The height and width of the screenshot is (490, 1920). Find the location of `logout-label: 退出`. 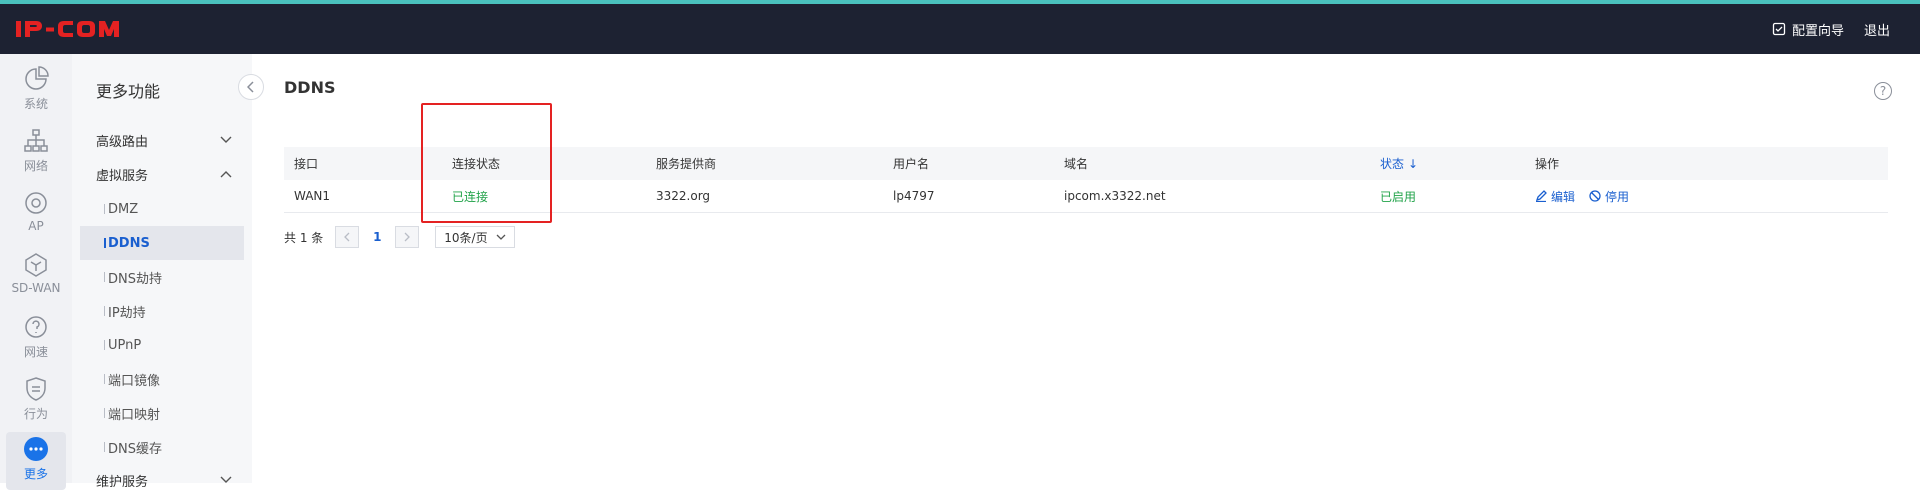

logout-label: 退出 is located at coordinates (1876, 31).